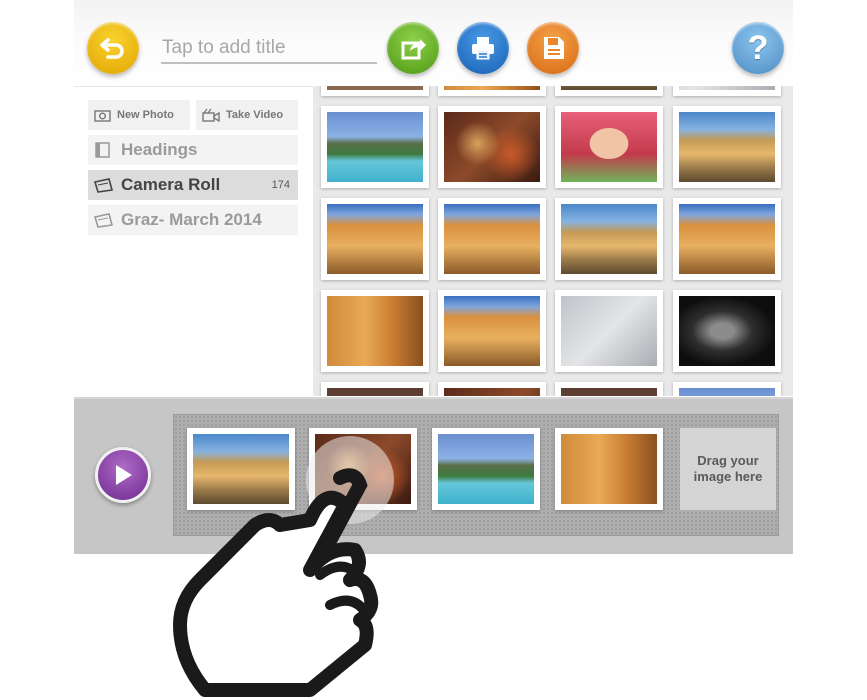  What do you see at coordinates (269, 49) in the screenshot?
I see `title-input` at bounding box center [269, 49].